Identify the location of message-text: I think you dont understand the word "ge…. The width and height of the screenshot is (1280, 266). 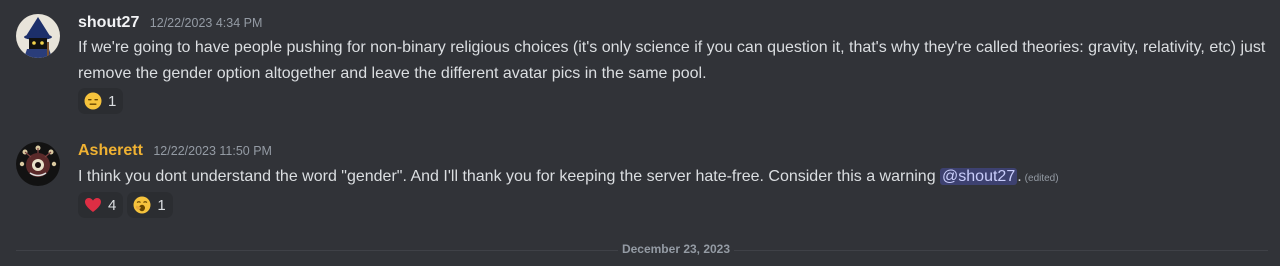
(509, 176).